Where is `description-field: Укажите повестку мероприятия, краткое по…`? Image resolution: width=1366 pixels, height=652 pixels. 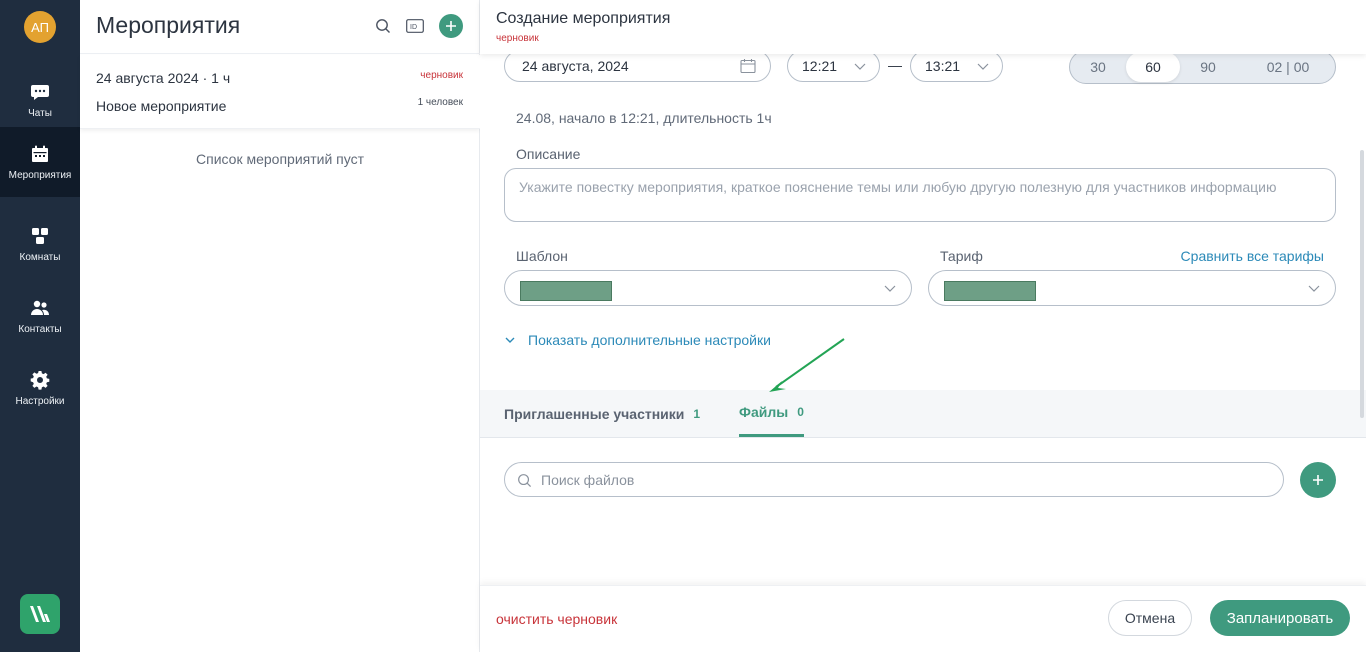
description-field: Укажите повестку мероприятия, краткое по… is located at coordinates (920, 195).